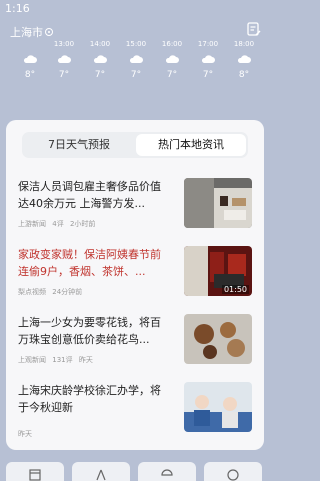 Image resolution: width=320 pixels, height=481 pixels. What do you see at coordinates (218, 271) in the screenshot?
I see `news-video-thumbnail: 01:50` at bounding box center [218, 271].